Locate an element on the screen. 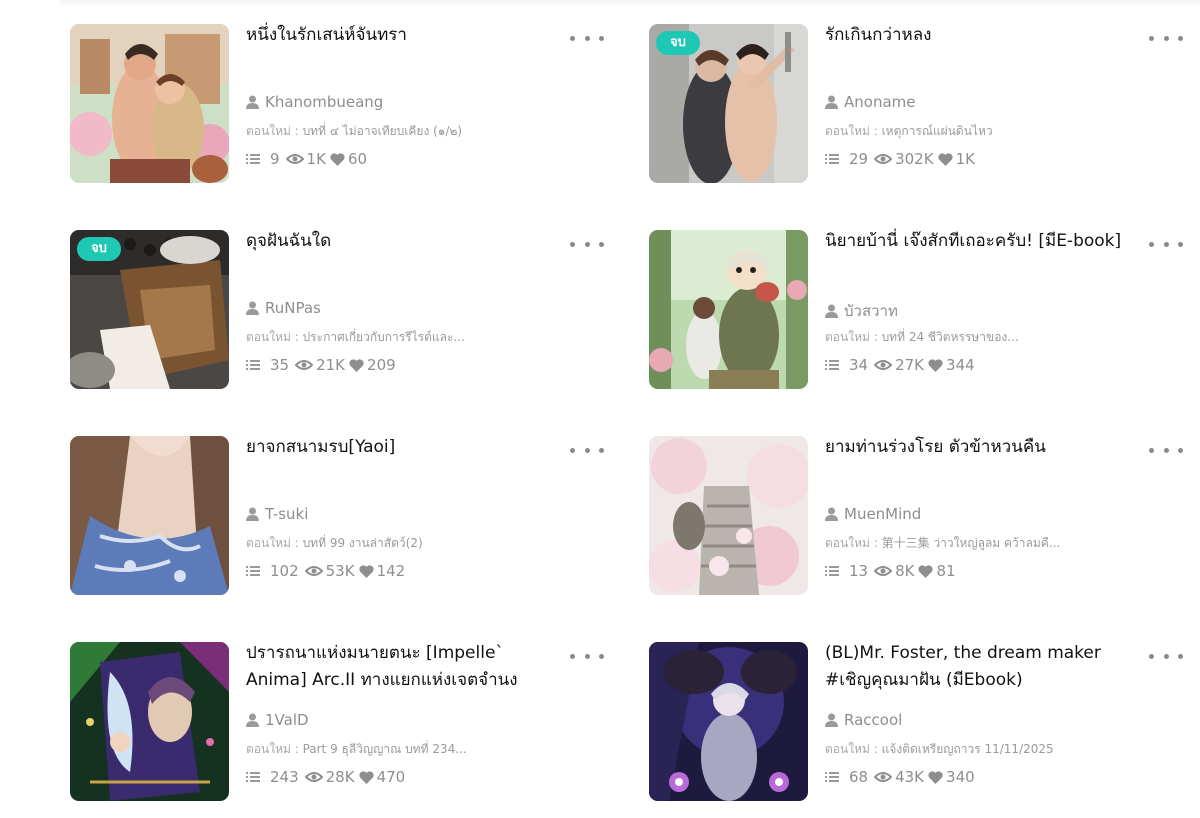  latest-chapter: ตอนใหม่ : แจ้งติดเหรียญถาวร 11/11/2025 is located at coordinates (939, 749).